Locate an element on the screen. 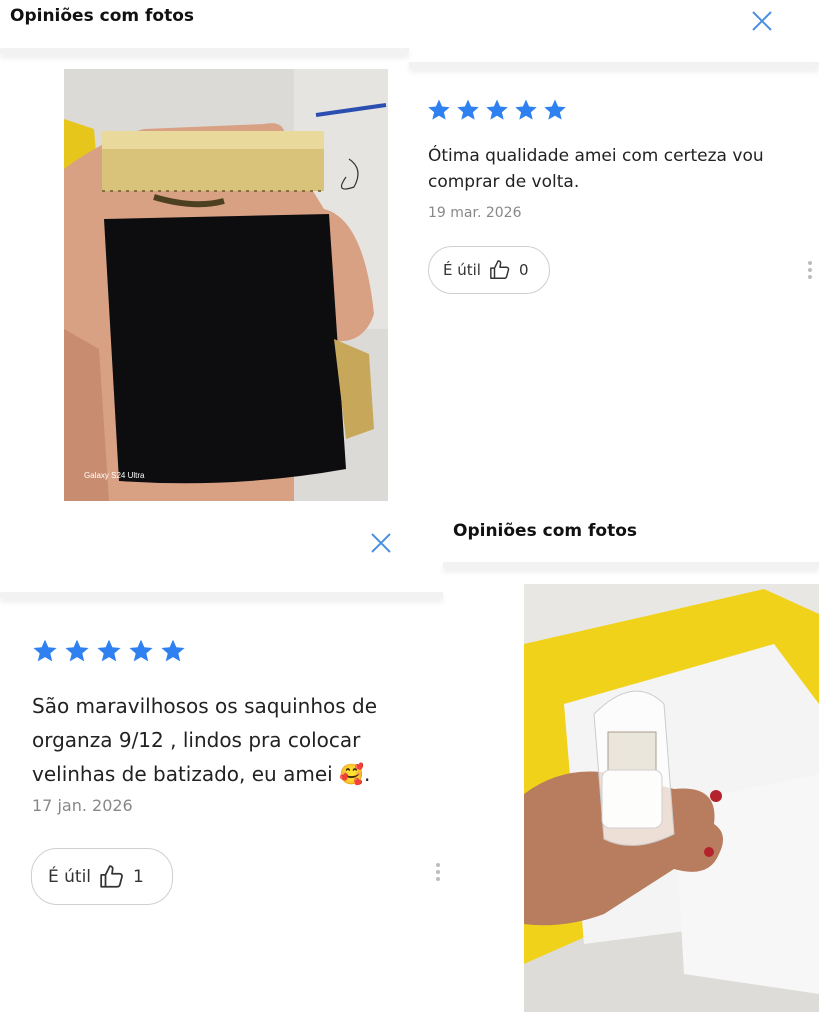  photo-caption: Galaxy S24 Ultra is located at coordinates (114, 475).